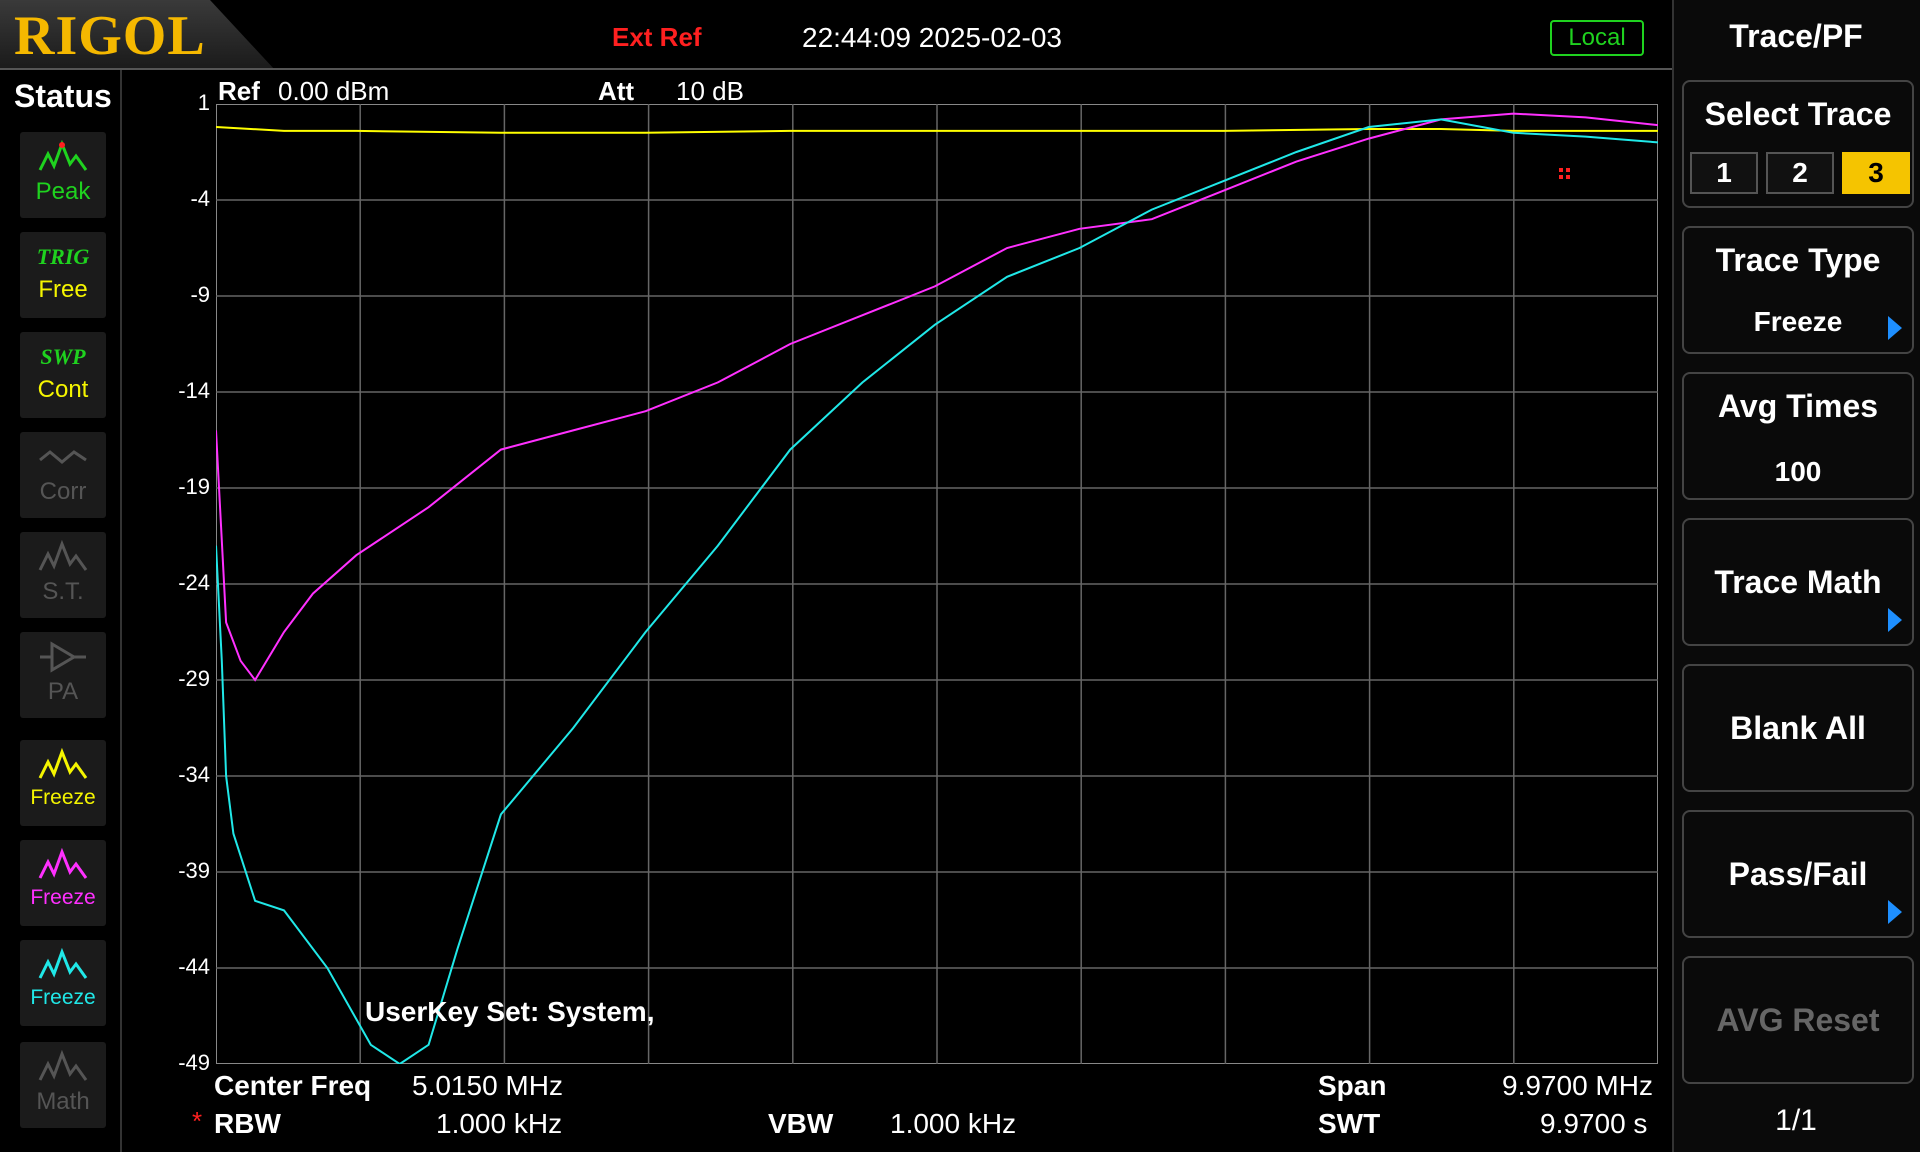 This screenshot has width=1920, height=1152. I want to click on att-label: Att, so click(616, 91).